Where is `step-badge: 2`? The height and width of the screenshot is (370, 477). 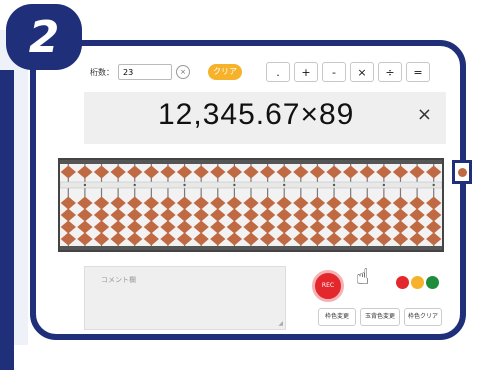 step-badge: 2 is located at coordinates (44, 37).